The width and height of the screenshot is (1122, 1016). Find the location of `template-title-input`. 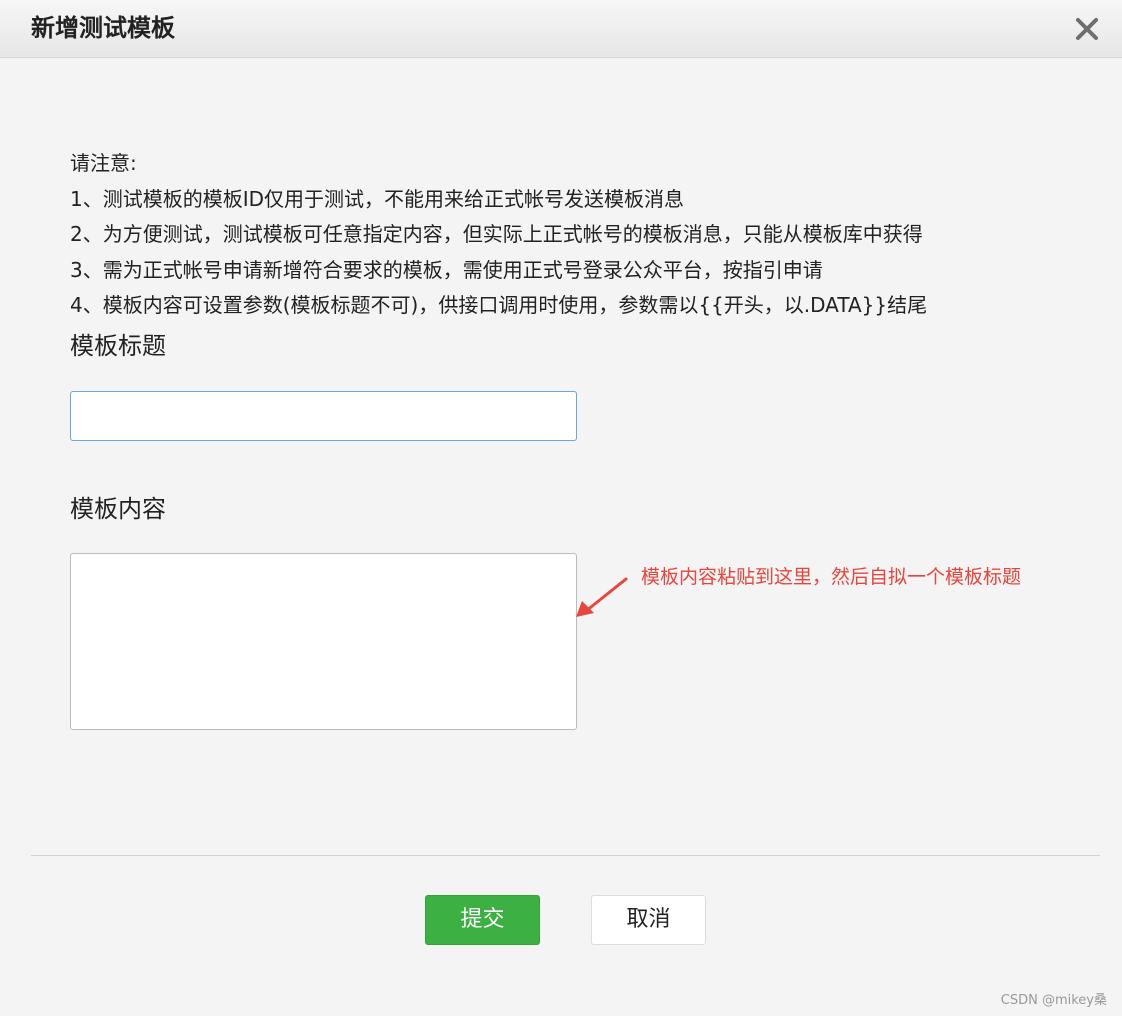

template-title-input is located at coordinates (323, 416).